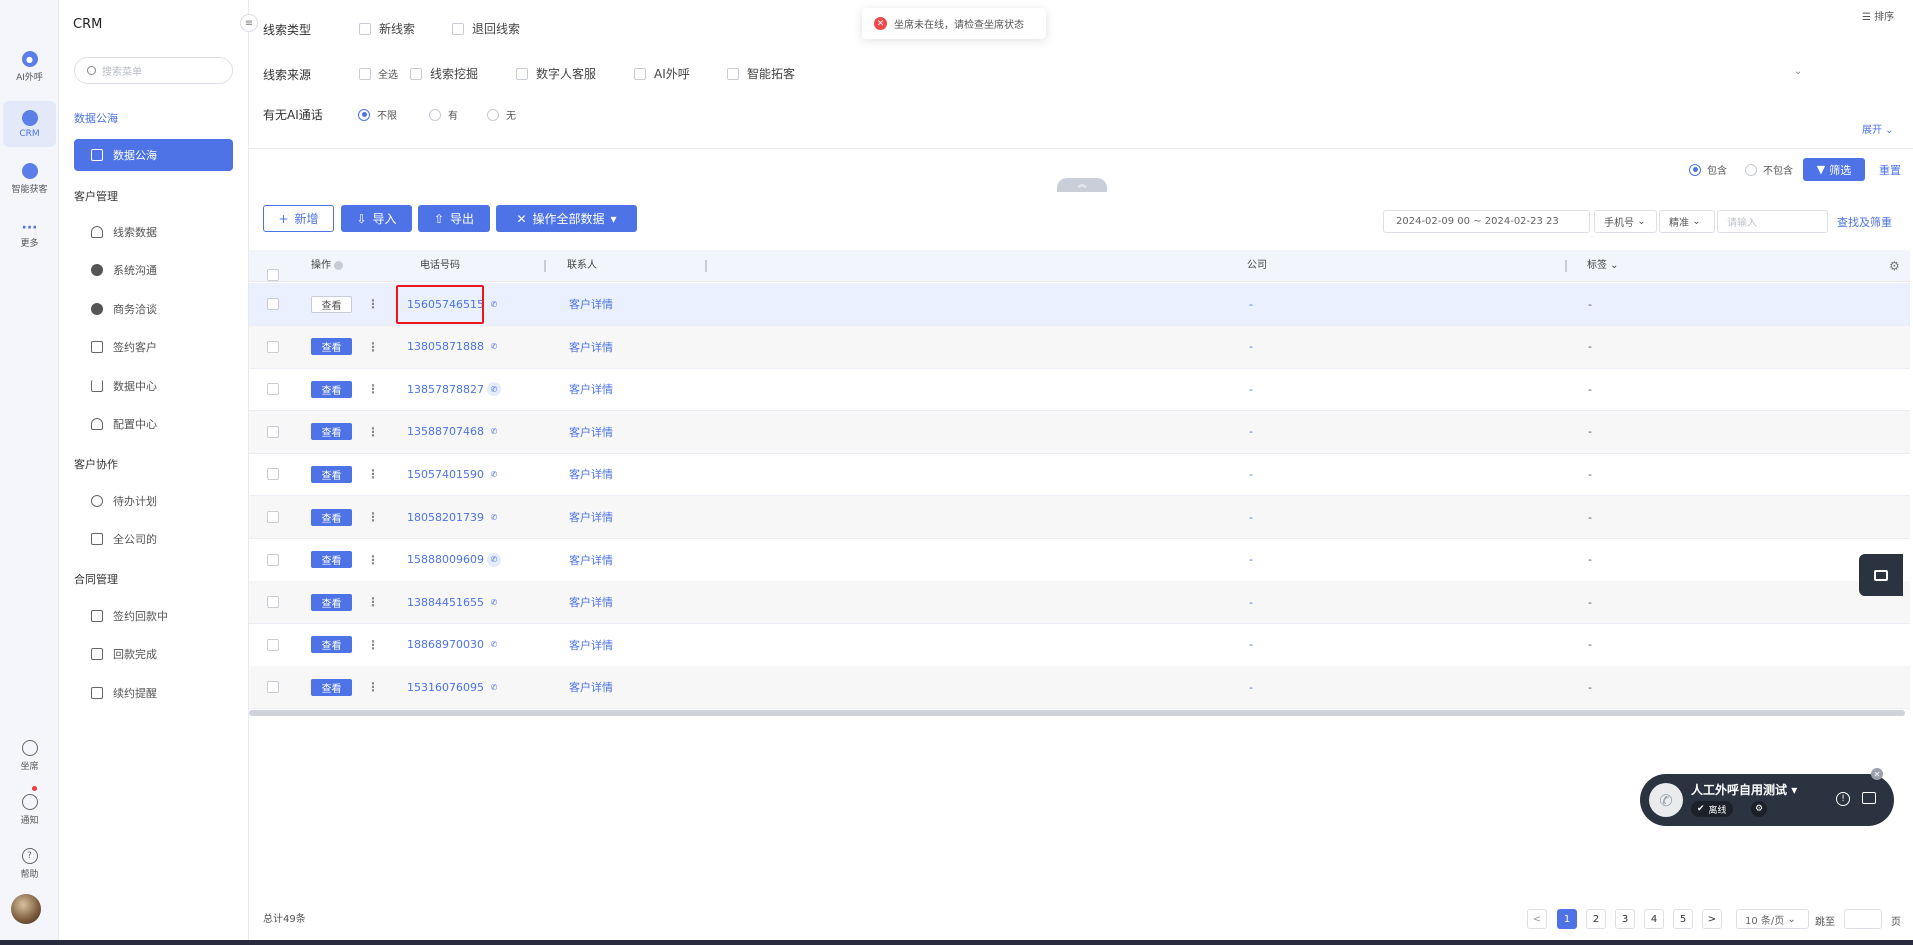 The image size is (1913, 945). What do you see at coordinates (153, 424) in the screenshot?
I see `sidebar-item-config-center: 配置中心` at bounding box center [153, 424].